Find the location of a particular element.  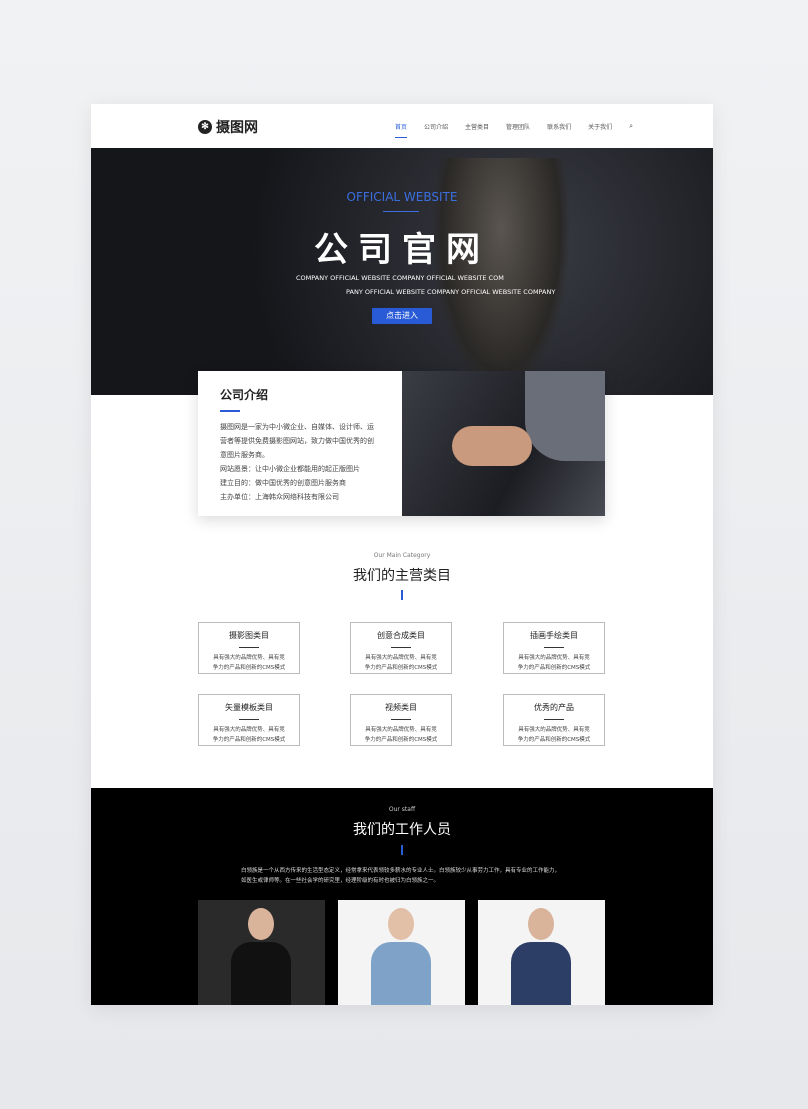

category-card: 矢量模板类目具有强大的品牌优势、具有竞 争力的产品和创新的CMS模式 is located at coordinates (249, 720).